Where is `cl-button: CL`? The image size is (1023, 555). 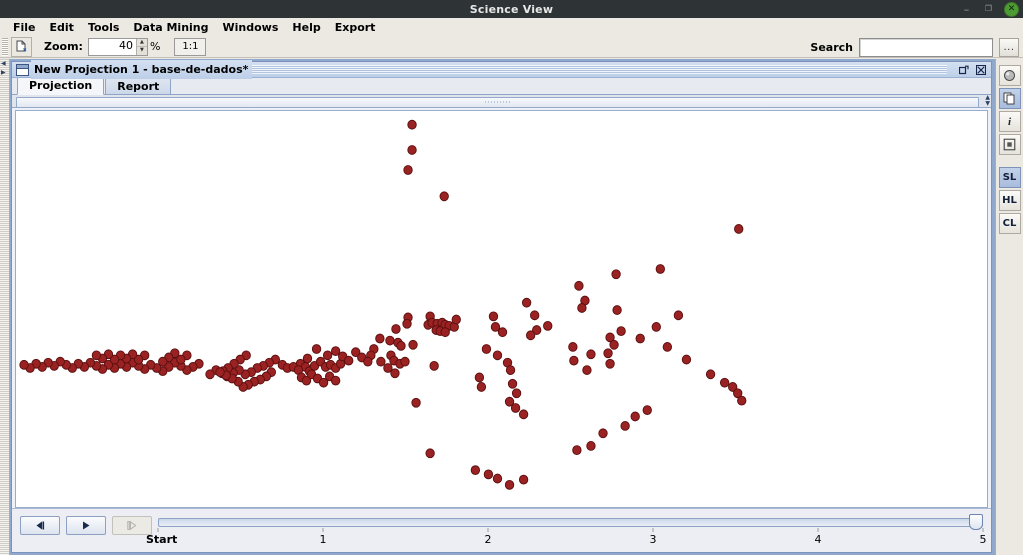 cl-button: CL is located at coordinates (1009, 223).